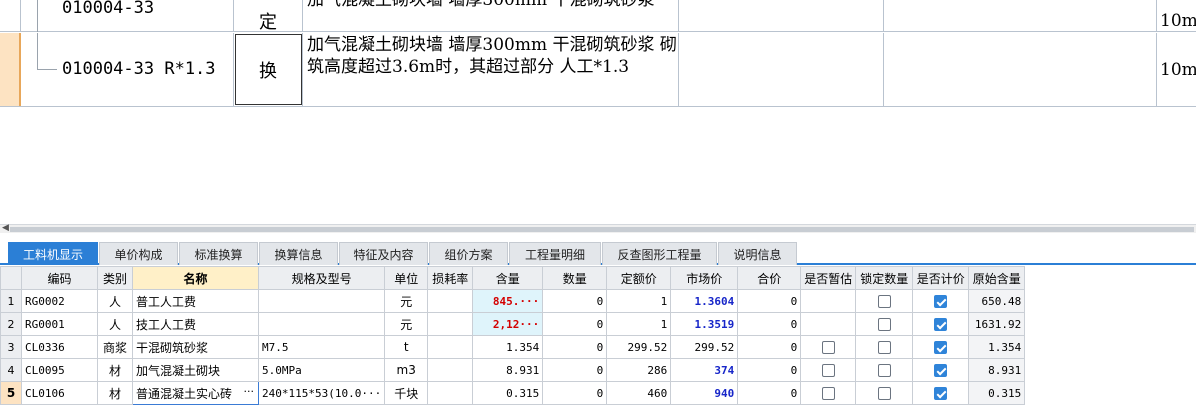 The width and height of the screenshot is (1196, 409). I want to click on quota-type-cell: 定, so click(268, 16).